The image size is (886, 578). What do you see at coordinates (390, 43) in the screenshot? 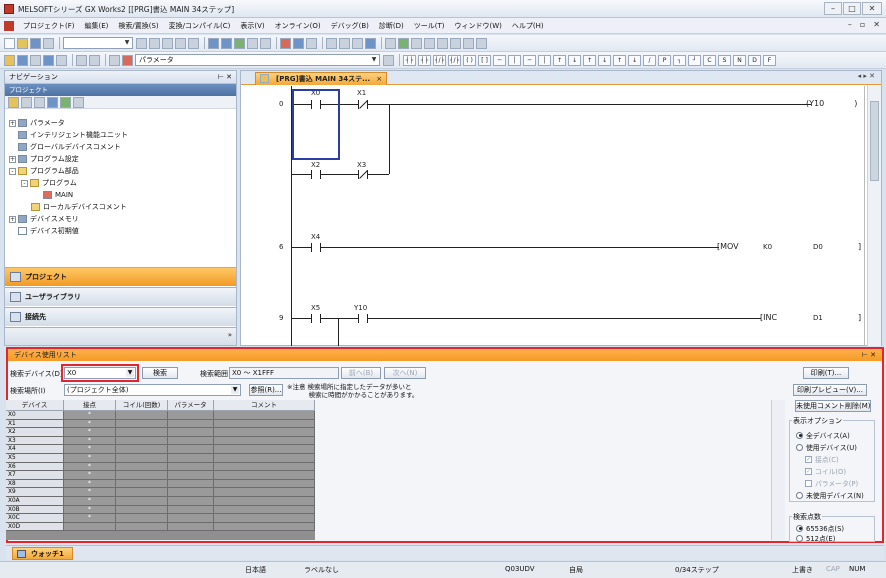
I see `diagnostics-icon` at bounding box center [390, 43].